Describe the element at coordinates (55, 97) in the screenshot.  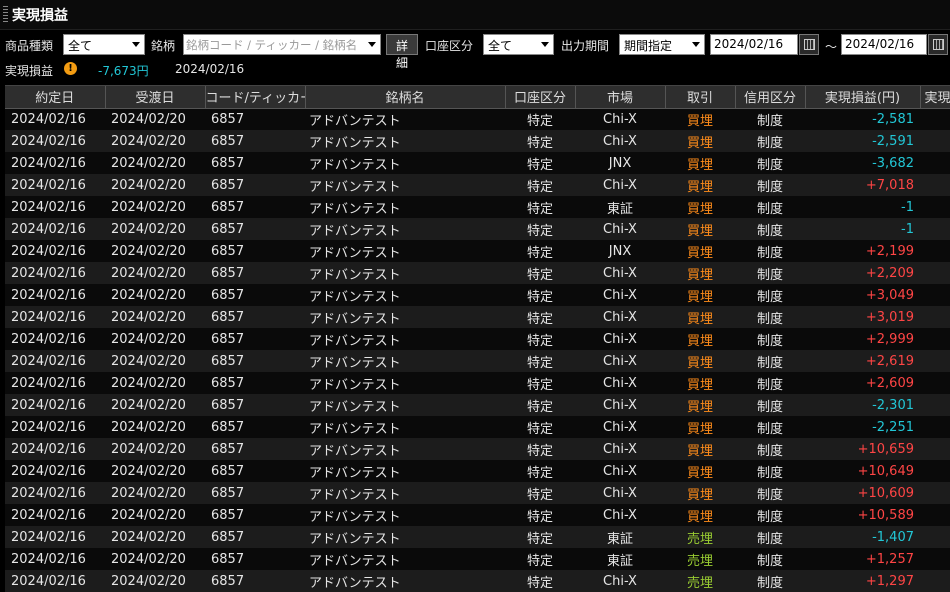
I see `col-header: 約定日` at that location.